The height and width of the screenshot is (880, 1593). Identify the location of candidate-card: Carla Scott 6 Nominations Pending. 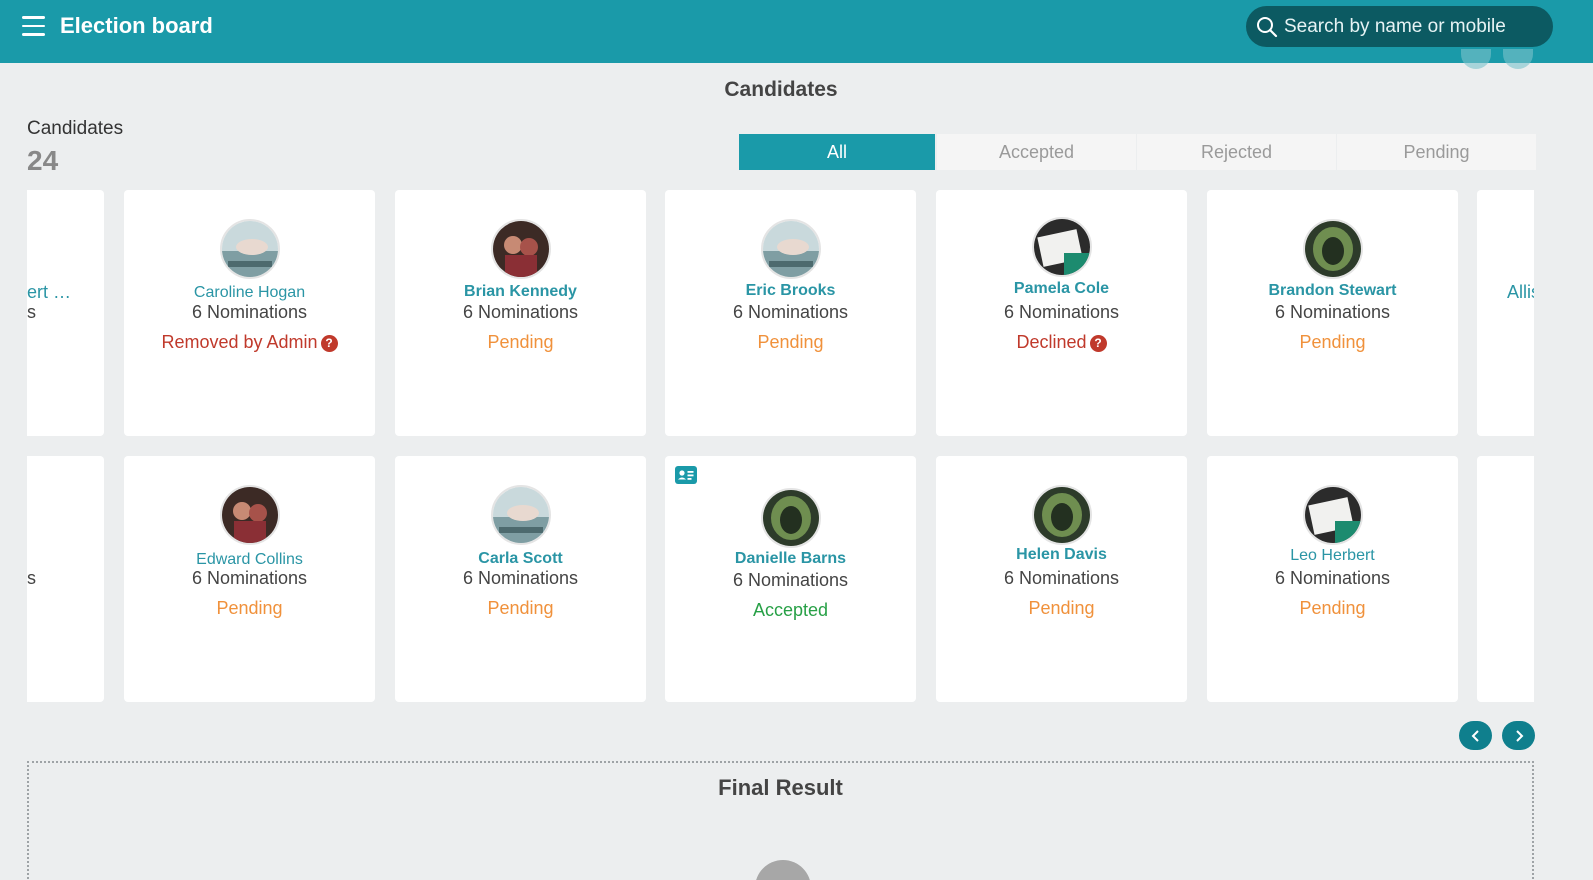
(520, 579).